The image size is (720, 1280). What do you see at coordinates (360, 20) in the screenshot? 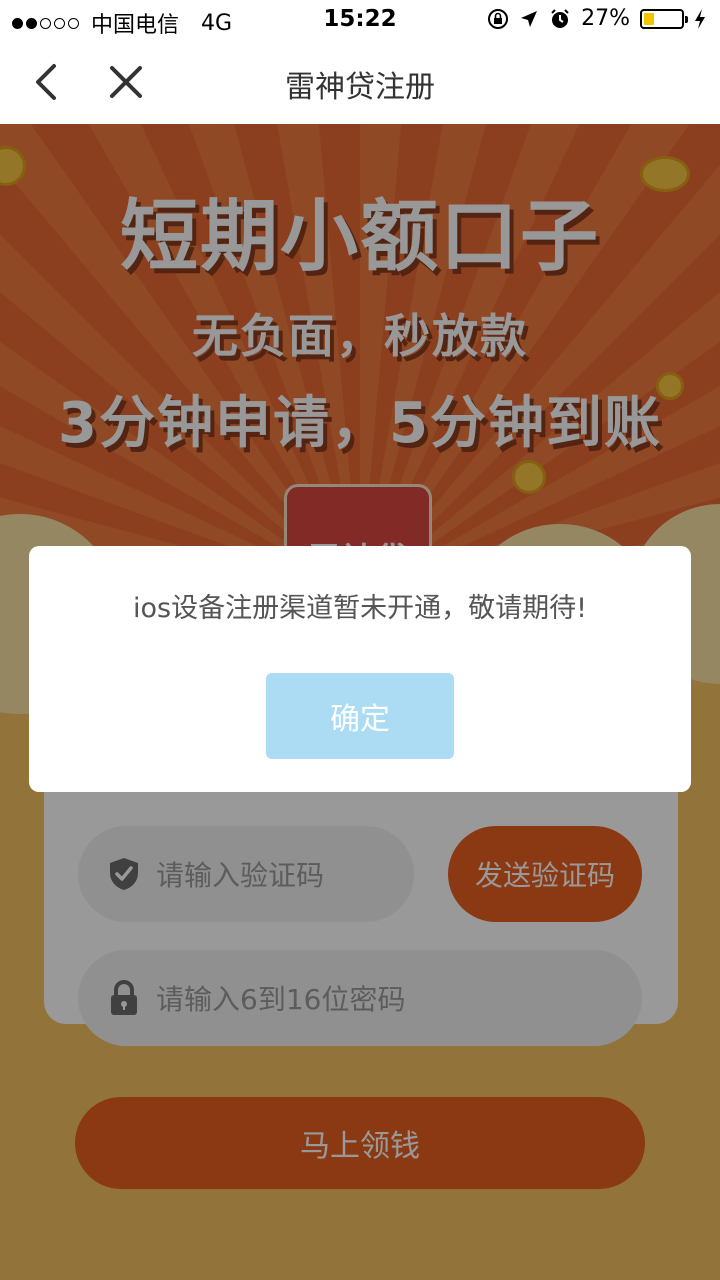
I see `status-bar: 中国电信 4G 15:22 27%` at bounding box center [360, 20].